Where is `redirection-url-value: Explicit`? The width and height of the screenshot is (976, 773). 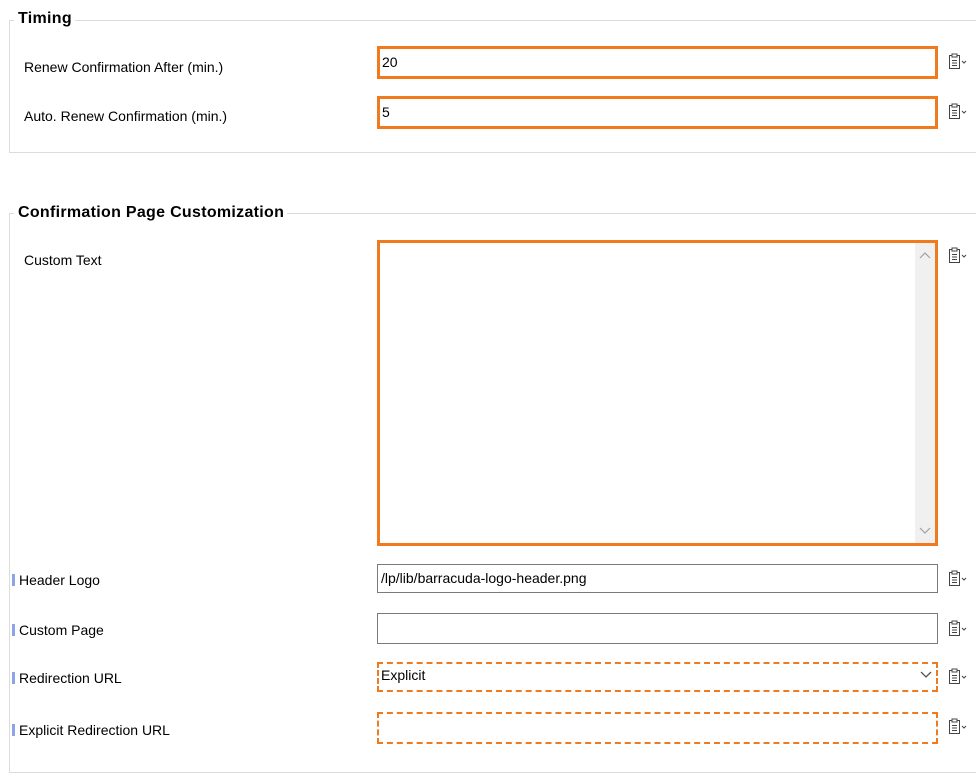
redirection-url-value: Explicit is located at coordinates (403, 675).